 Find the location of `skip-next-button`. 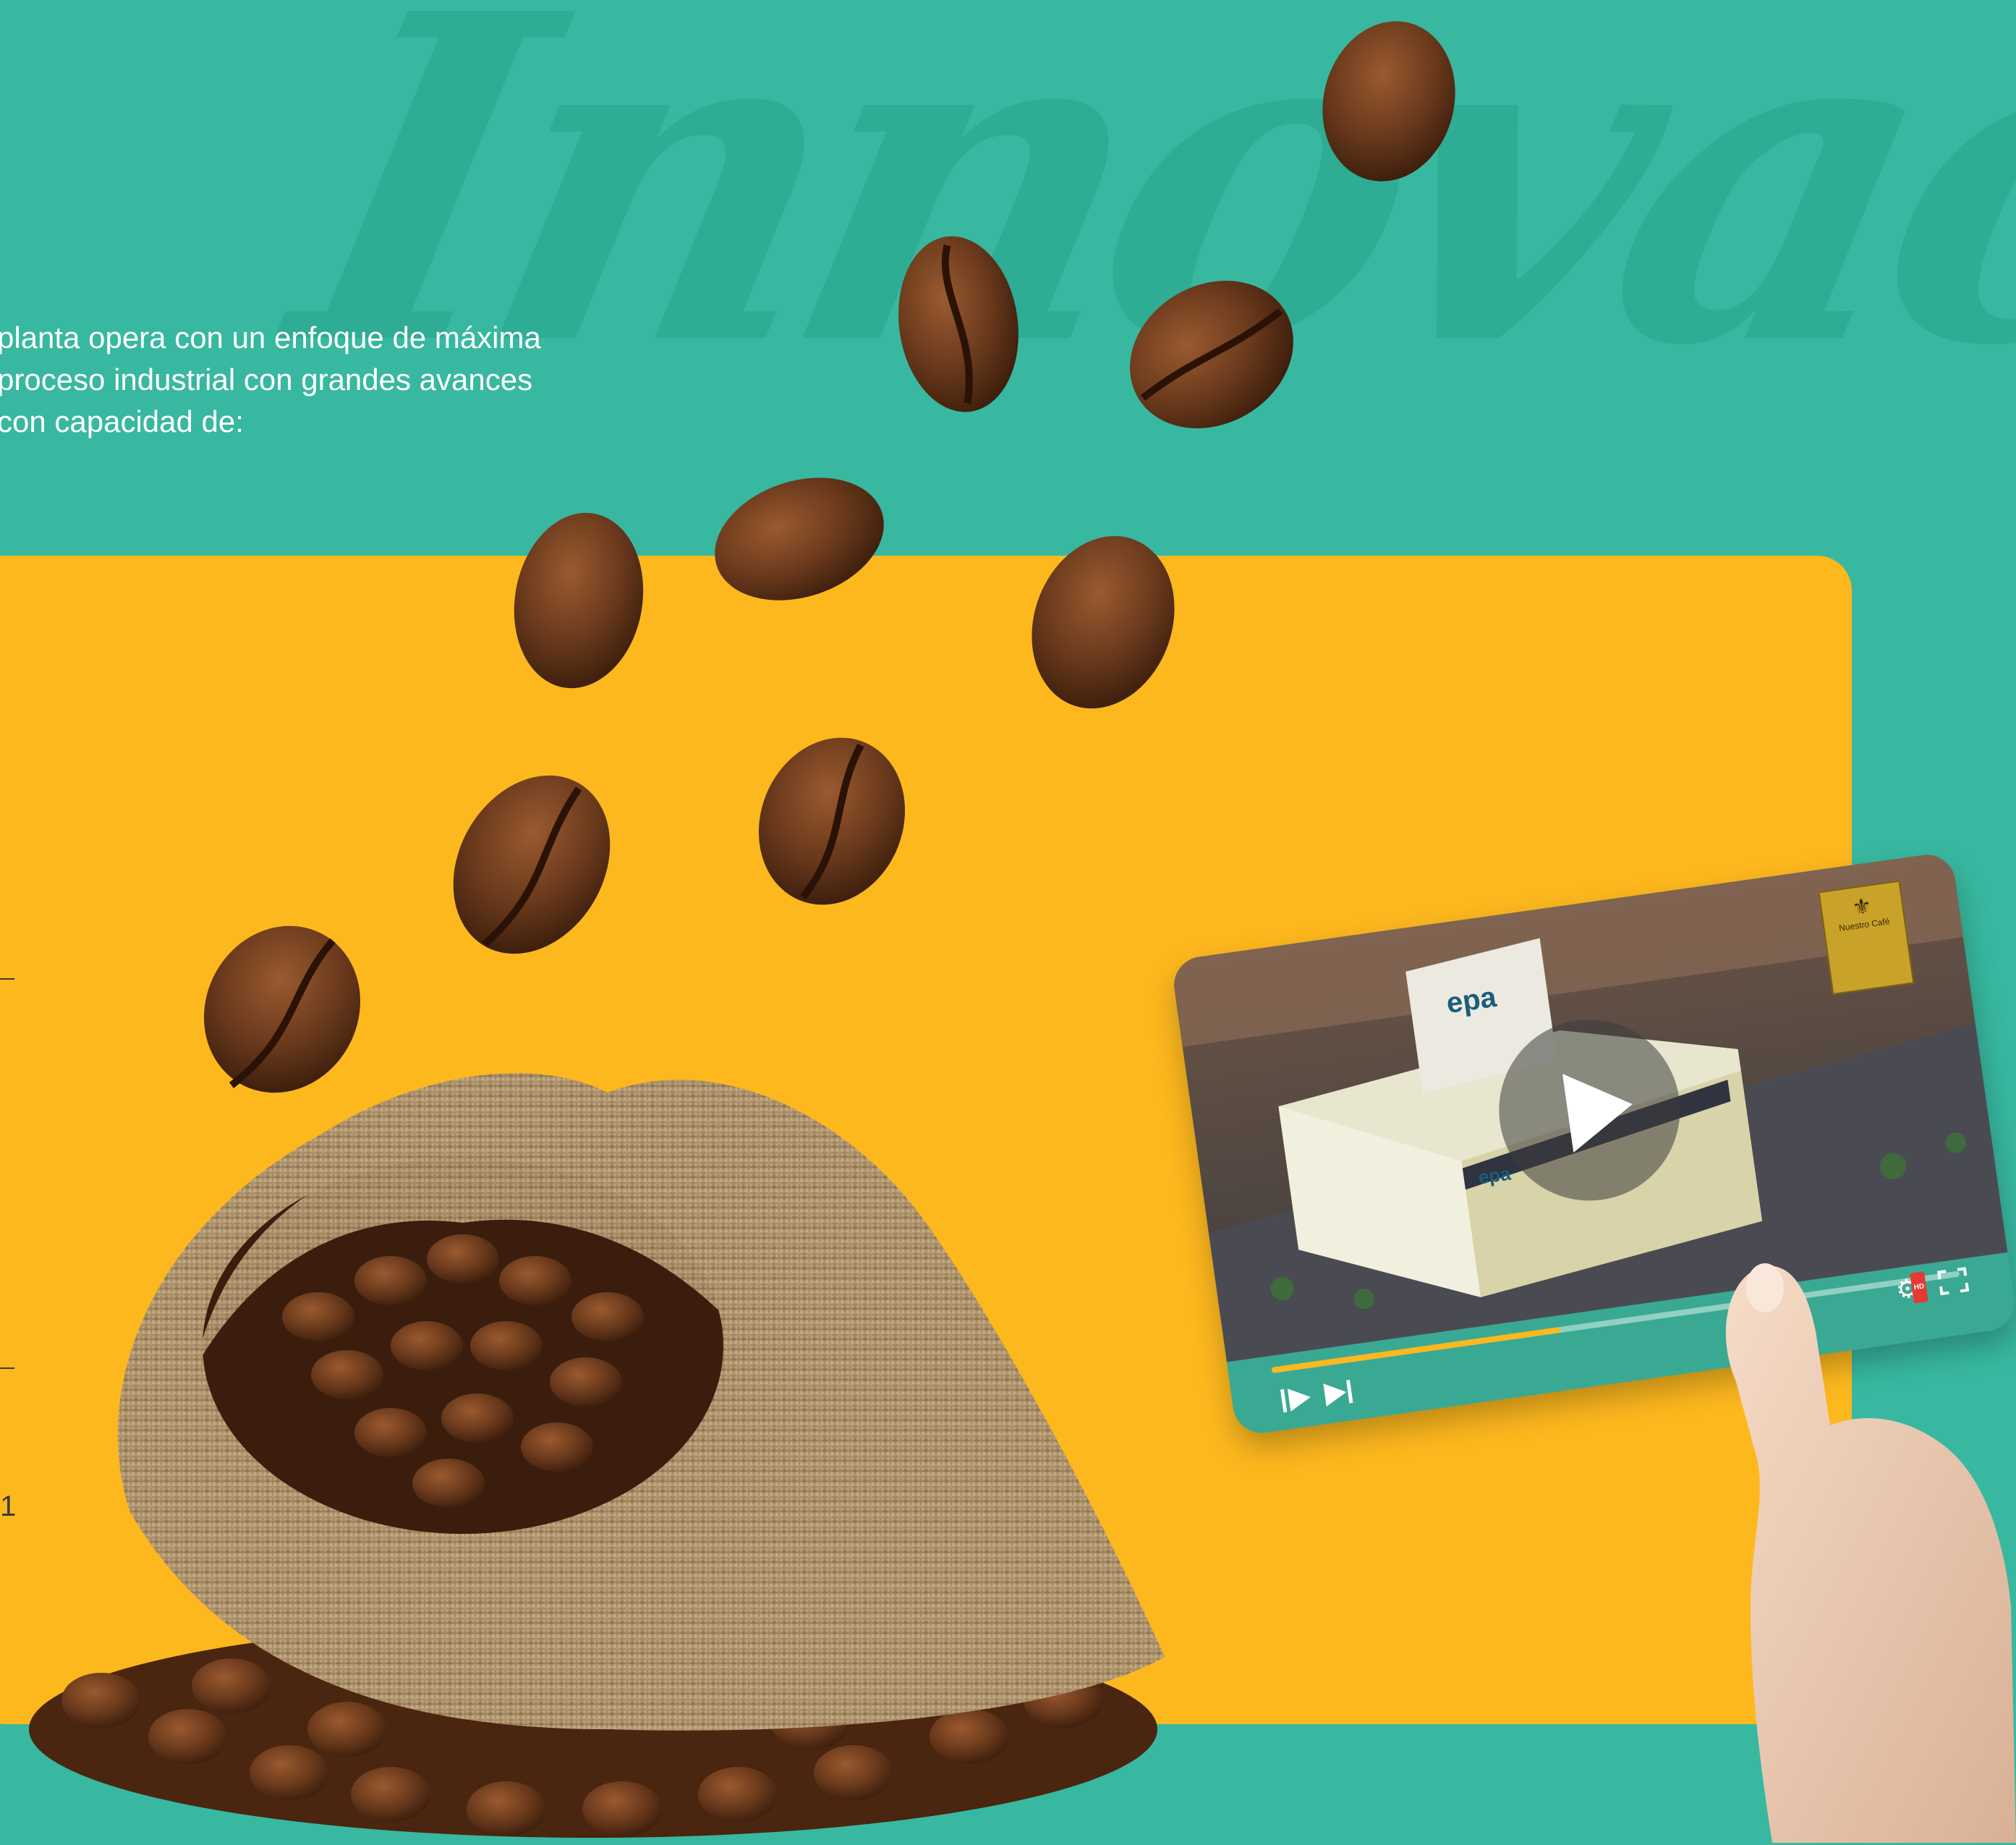

skip-next-button is located at coordinates (1339, 1395).